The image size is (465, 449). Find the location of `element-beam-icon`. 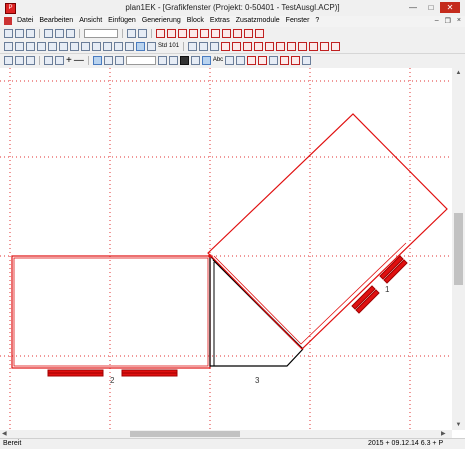

element-beam-icon is located at coordinates (193, 33).